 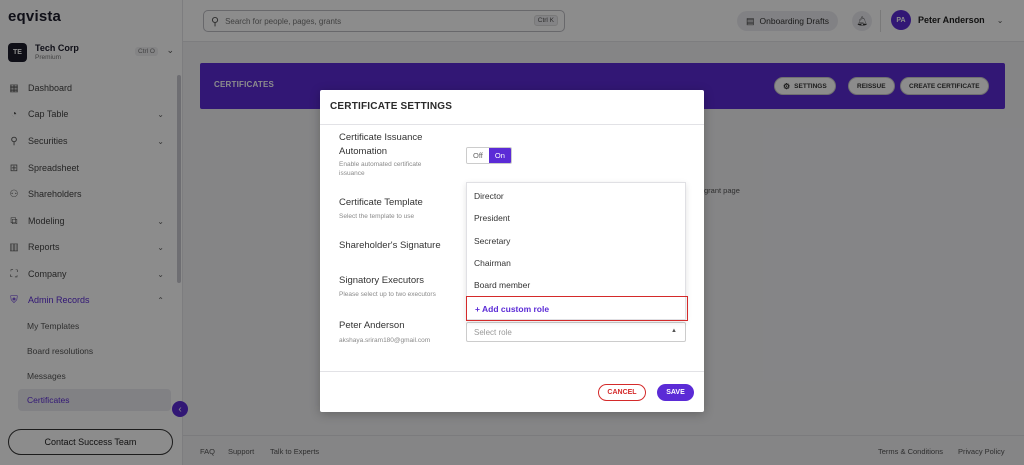 What do you see at coordinates (512, 371) in the screenshot?
I see `modal-footer-divider` at bounding box center [512, 371].